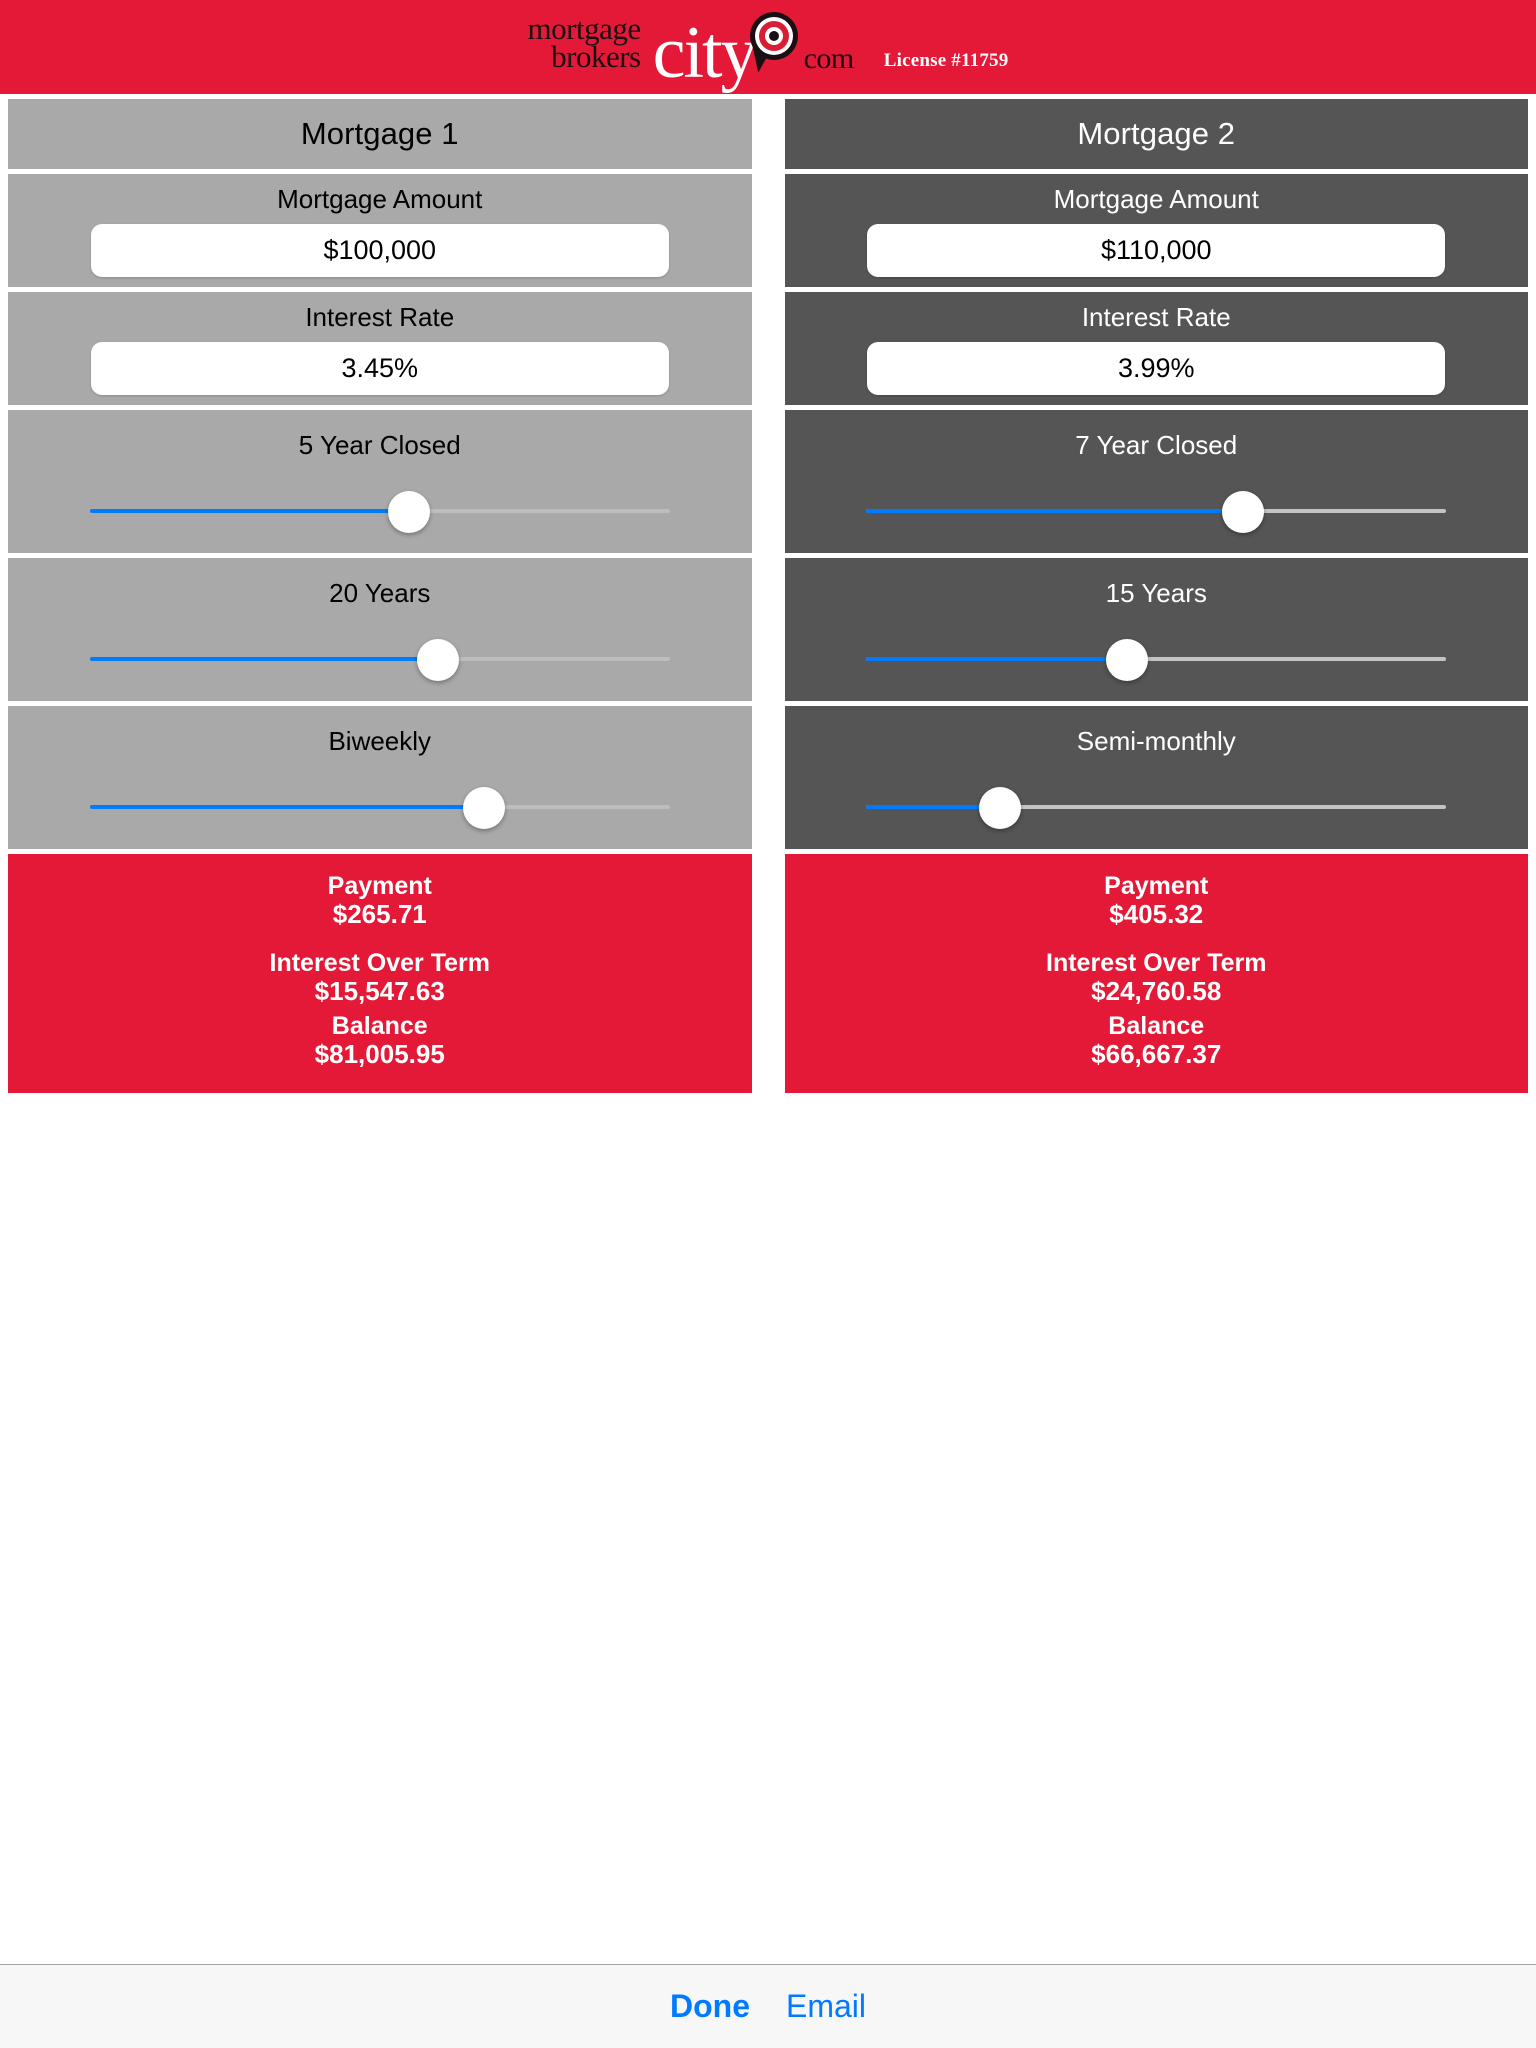 The image size is (1536, 2048). I want to click on mortgage-2-title: Mortgage 2, so click(1156, 133).